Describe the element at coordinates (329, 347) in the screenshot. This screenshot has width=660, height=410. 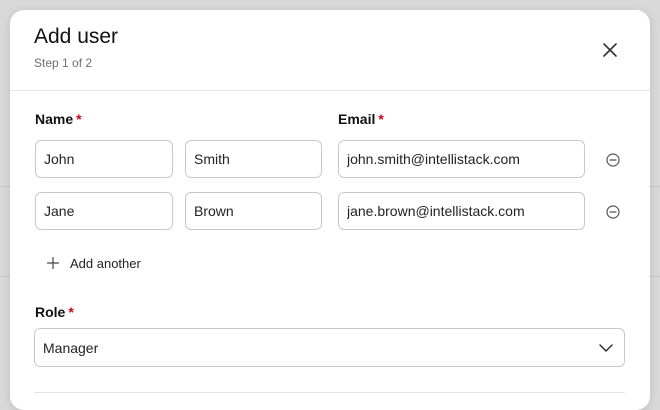
I see `role-select: Manager` at that location.